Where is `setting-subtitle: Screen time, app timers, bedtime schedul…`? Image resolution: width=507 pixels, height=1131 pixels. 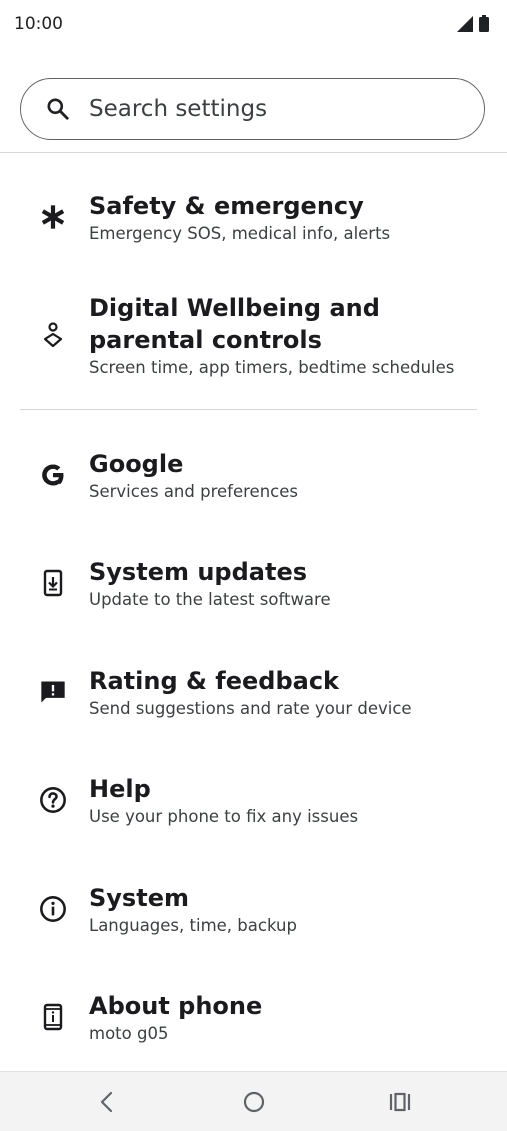 setting-subtitle: Screen time, app timers, bedtime schedul… is located at coordinates (272, 367).